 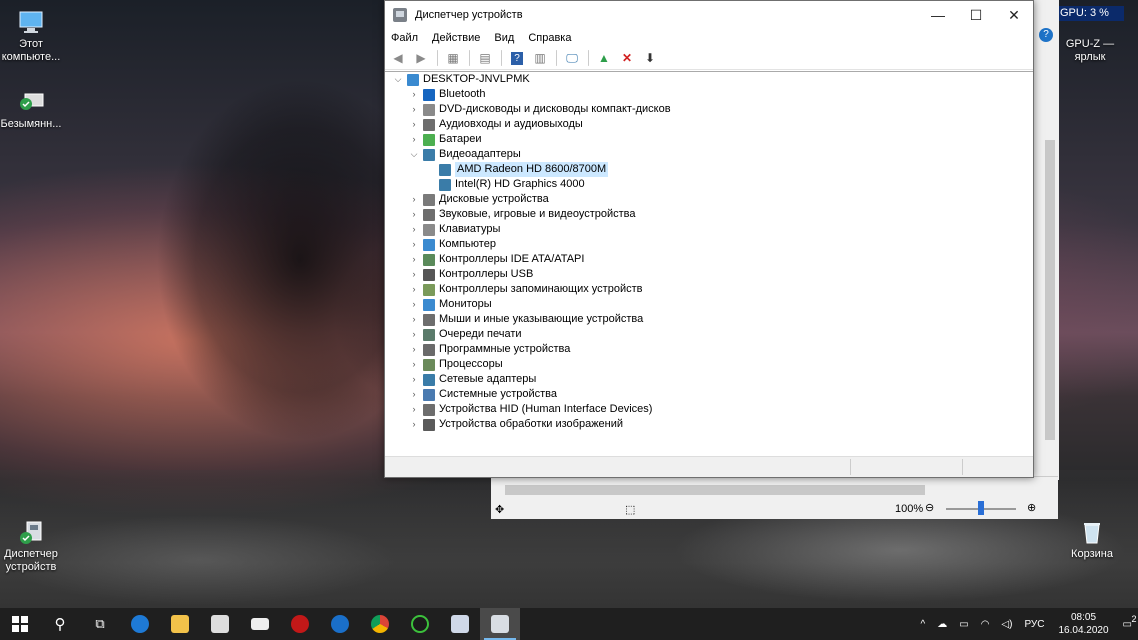 I want to click on horizontal-scrollbar, so click(x=715, y=490).